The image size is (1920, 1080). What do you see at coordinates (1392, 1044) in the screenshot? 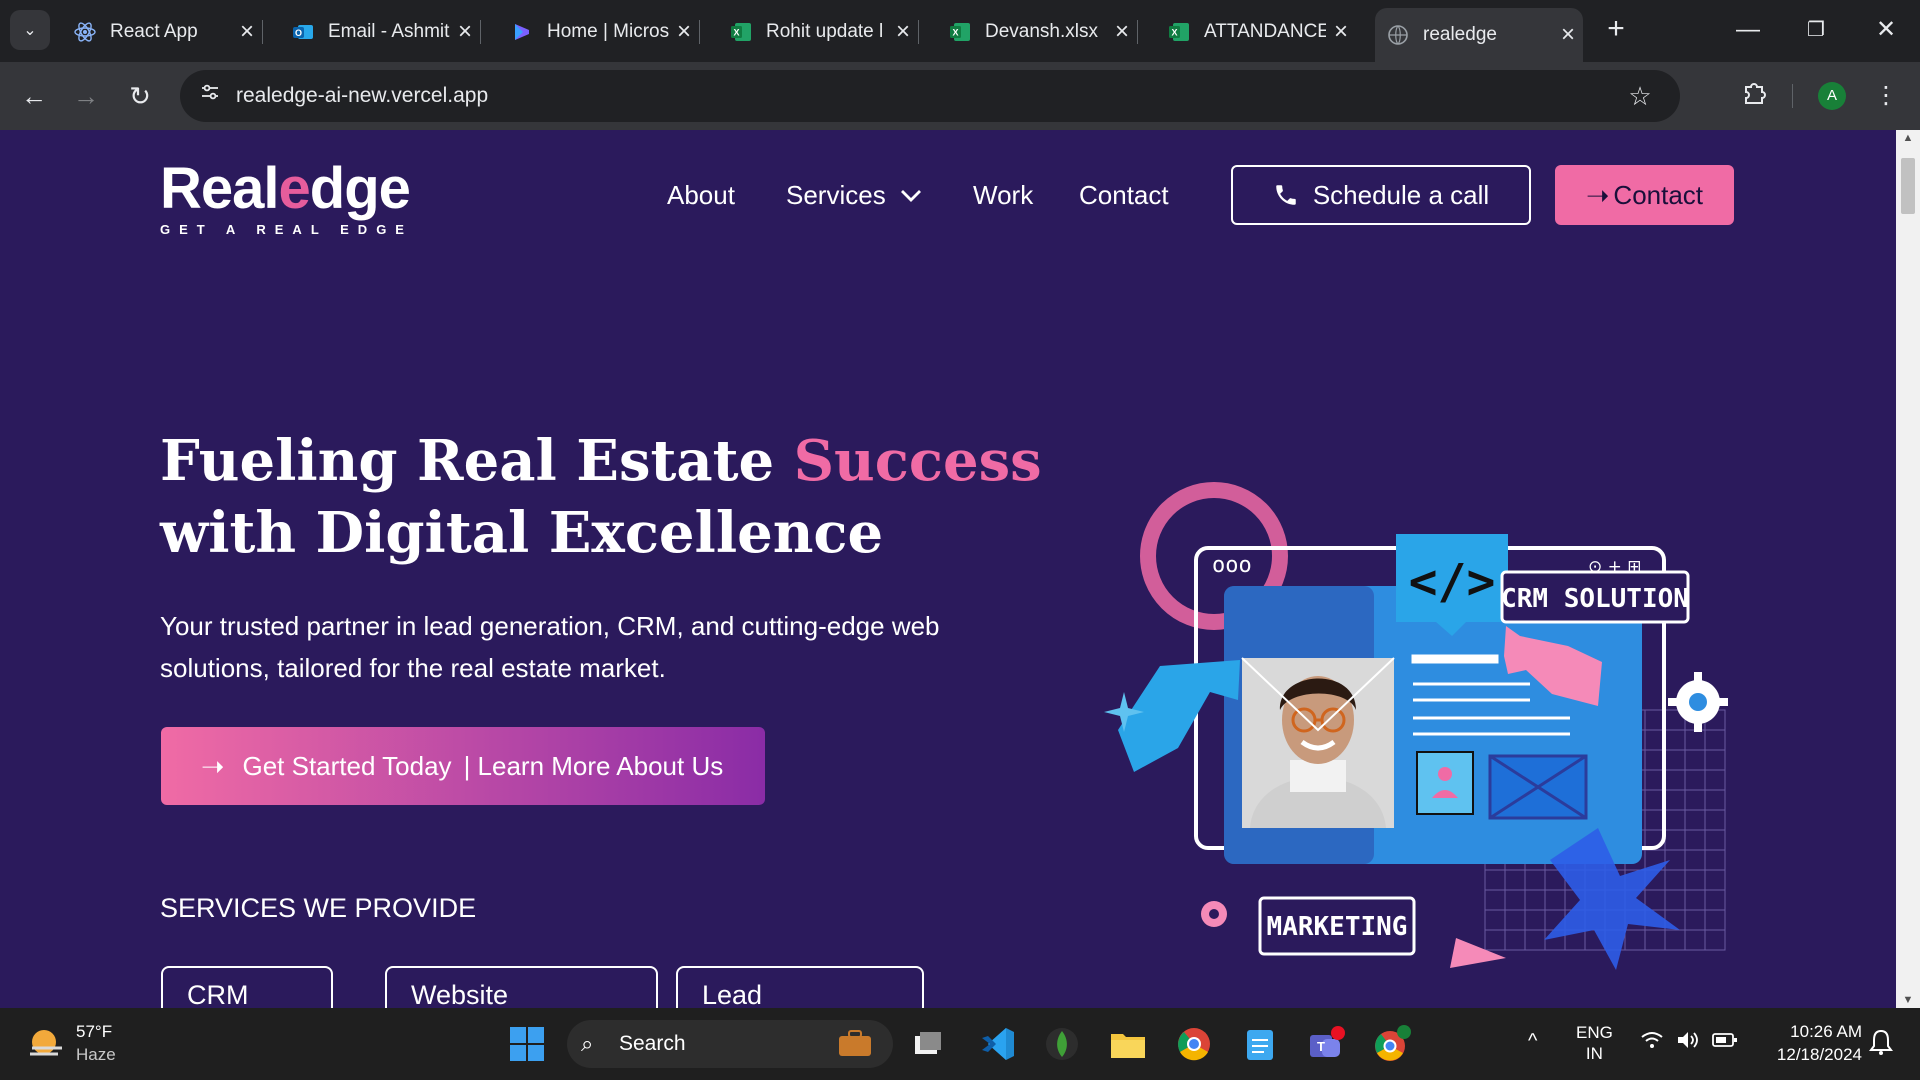
I see `chrome-profile-active-icon` at bounding box center [1392, 1044].